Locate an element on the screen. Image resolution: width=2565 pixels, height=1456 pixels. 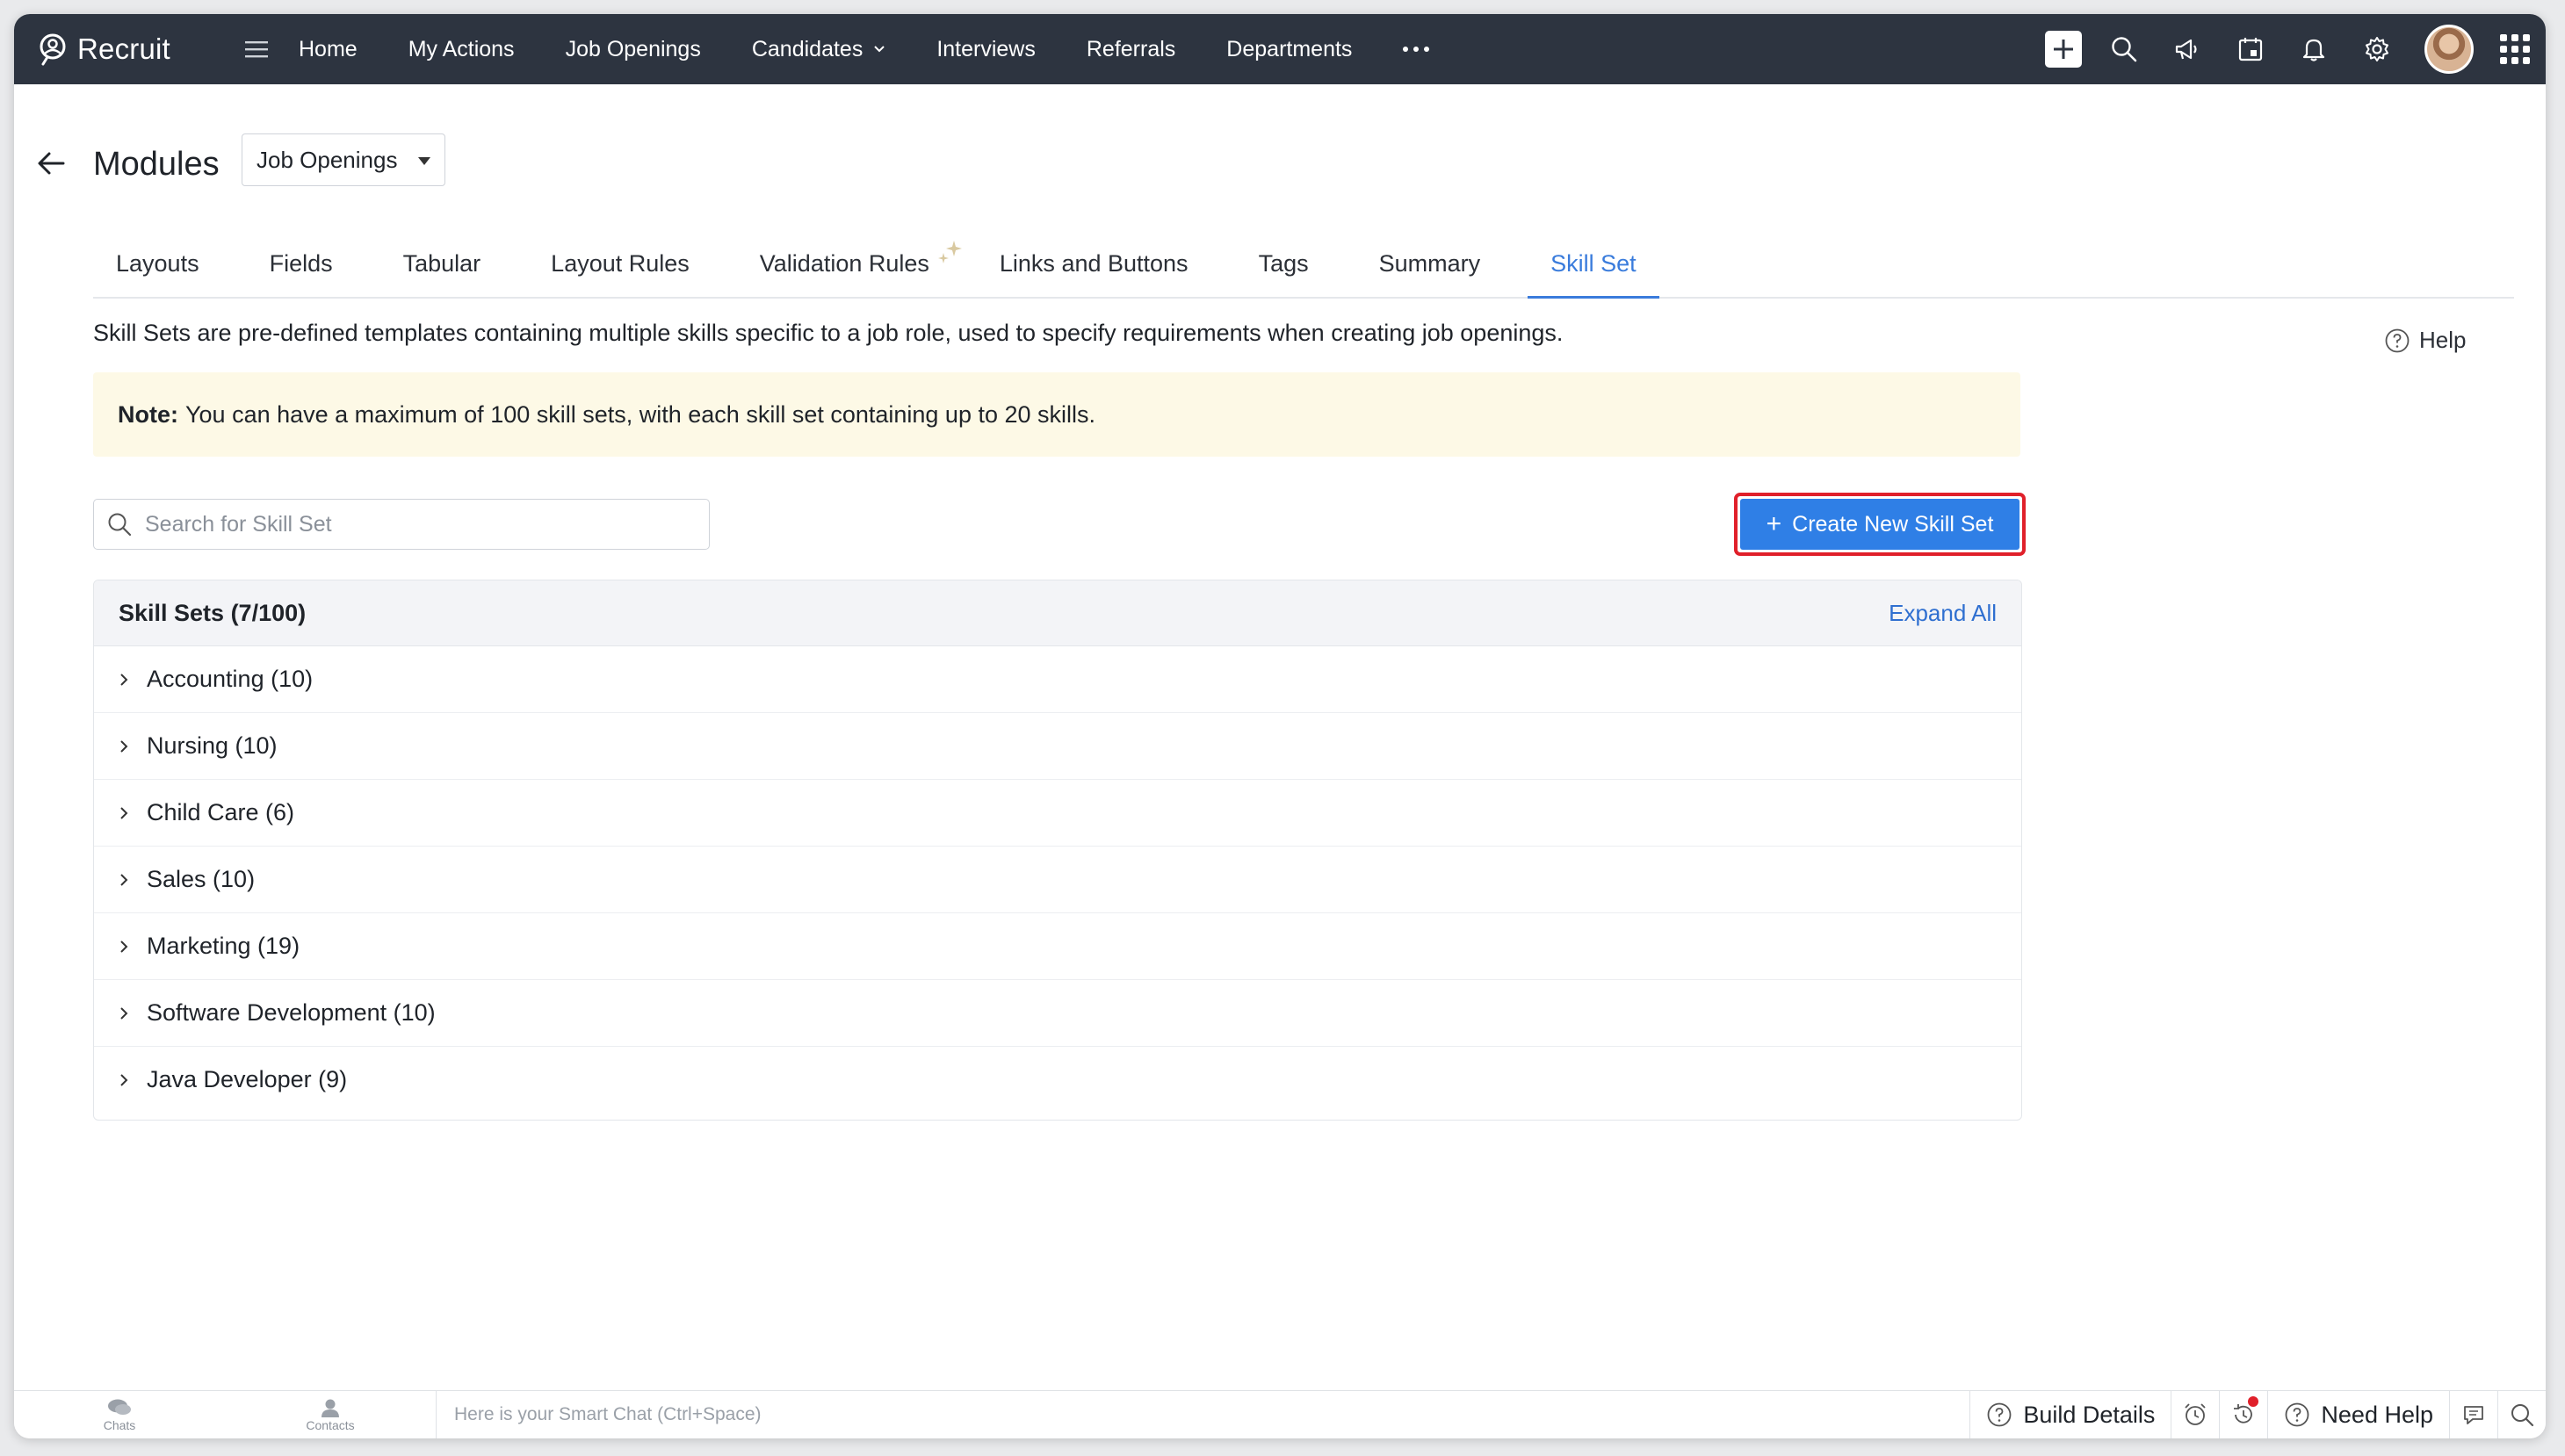
feedback-icon is located at coordinates (2473, 1414).